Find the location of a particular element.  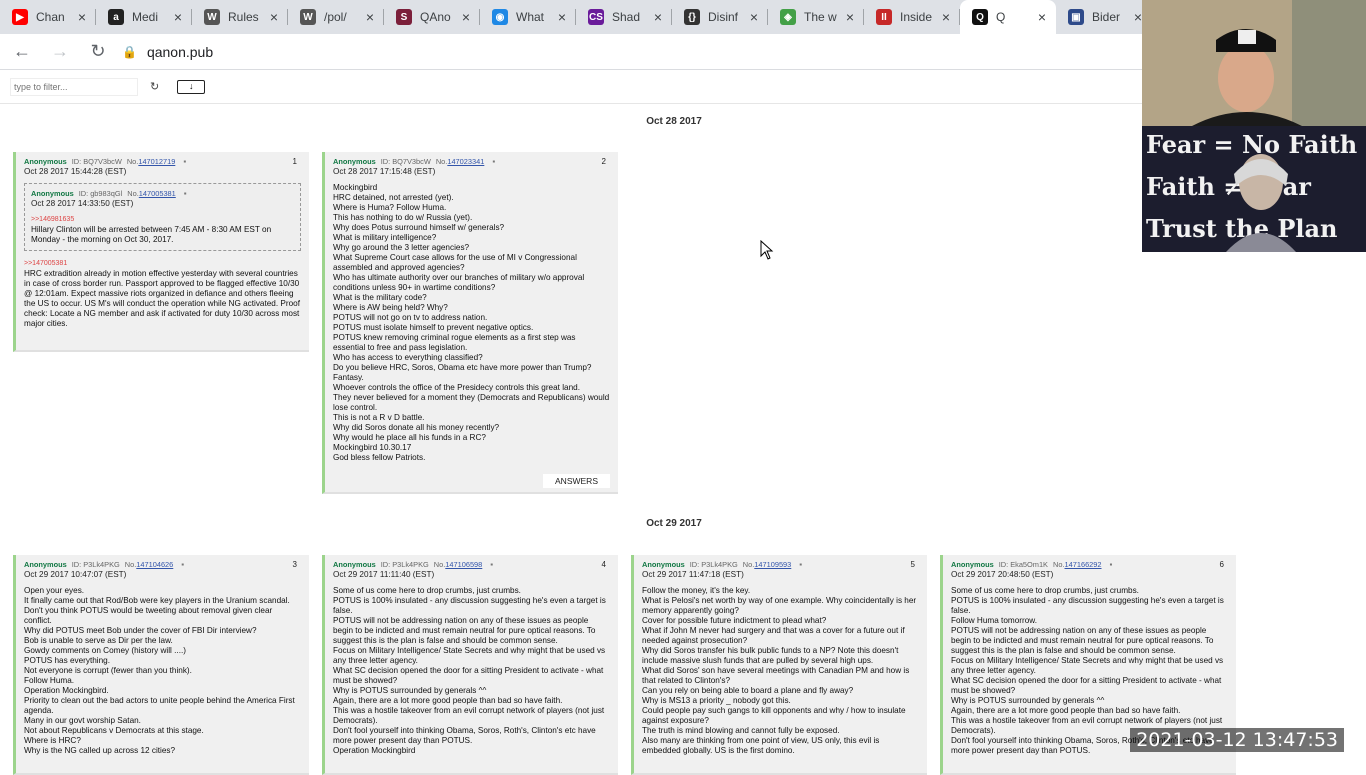

browser-tab: S QAno× is located at coordinates (432, 17).